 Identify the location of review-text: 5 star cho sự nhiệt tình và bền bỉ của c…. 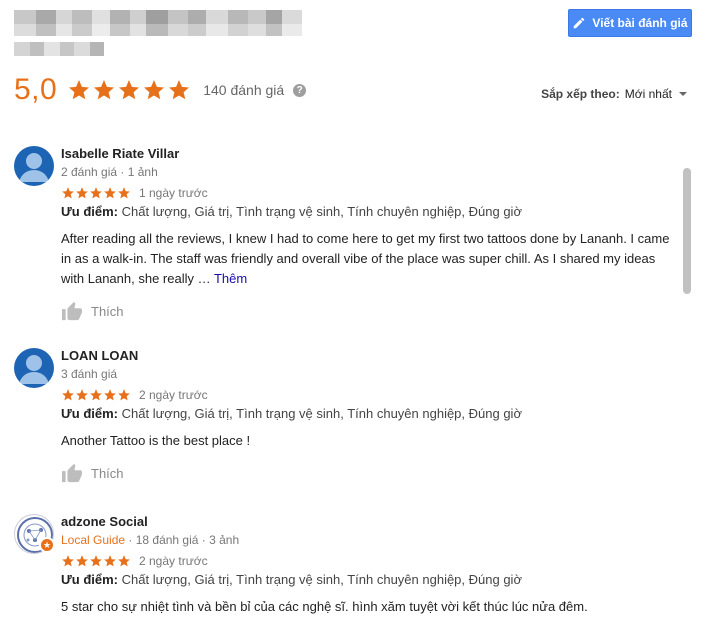
(324, 606).